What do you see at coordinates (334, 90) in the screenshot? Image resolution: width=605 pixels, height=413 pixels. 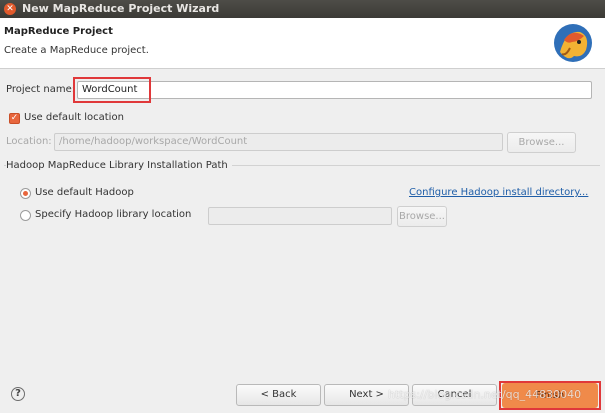 I see `project-name-input: WordCount` at bounding box center [334, 90].